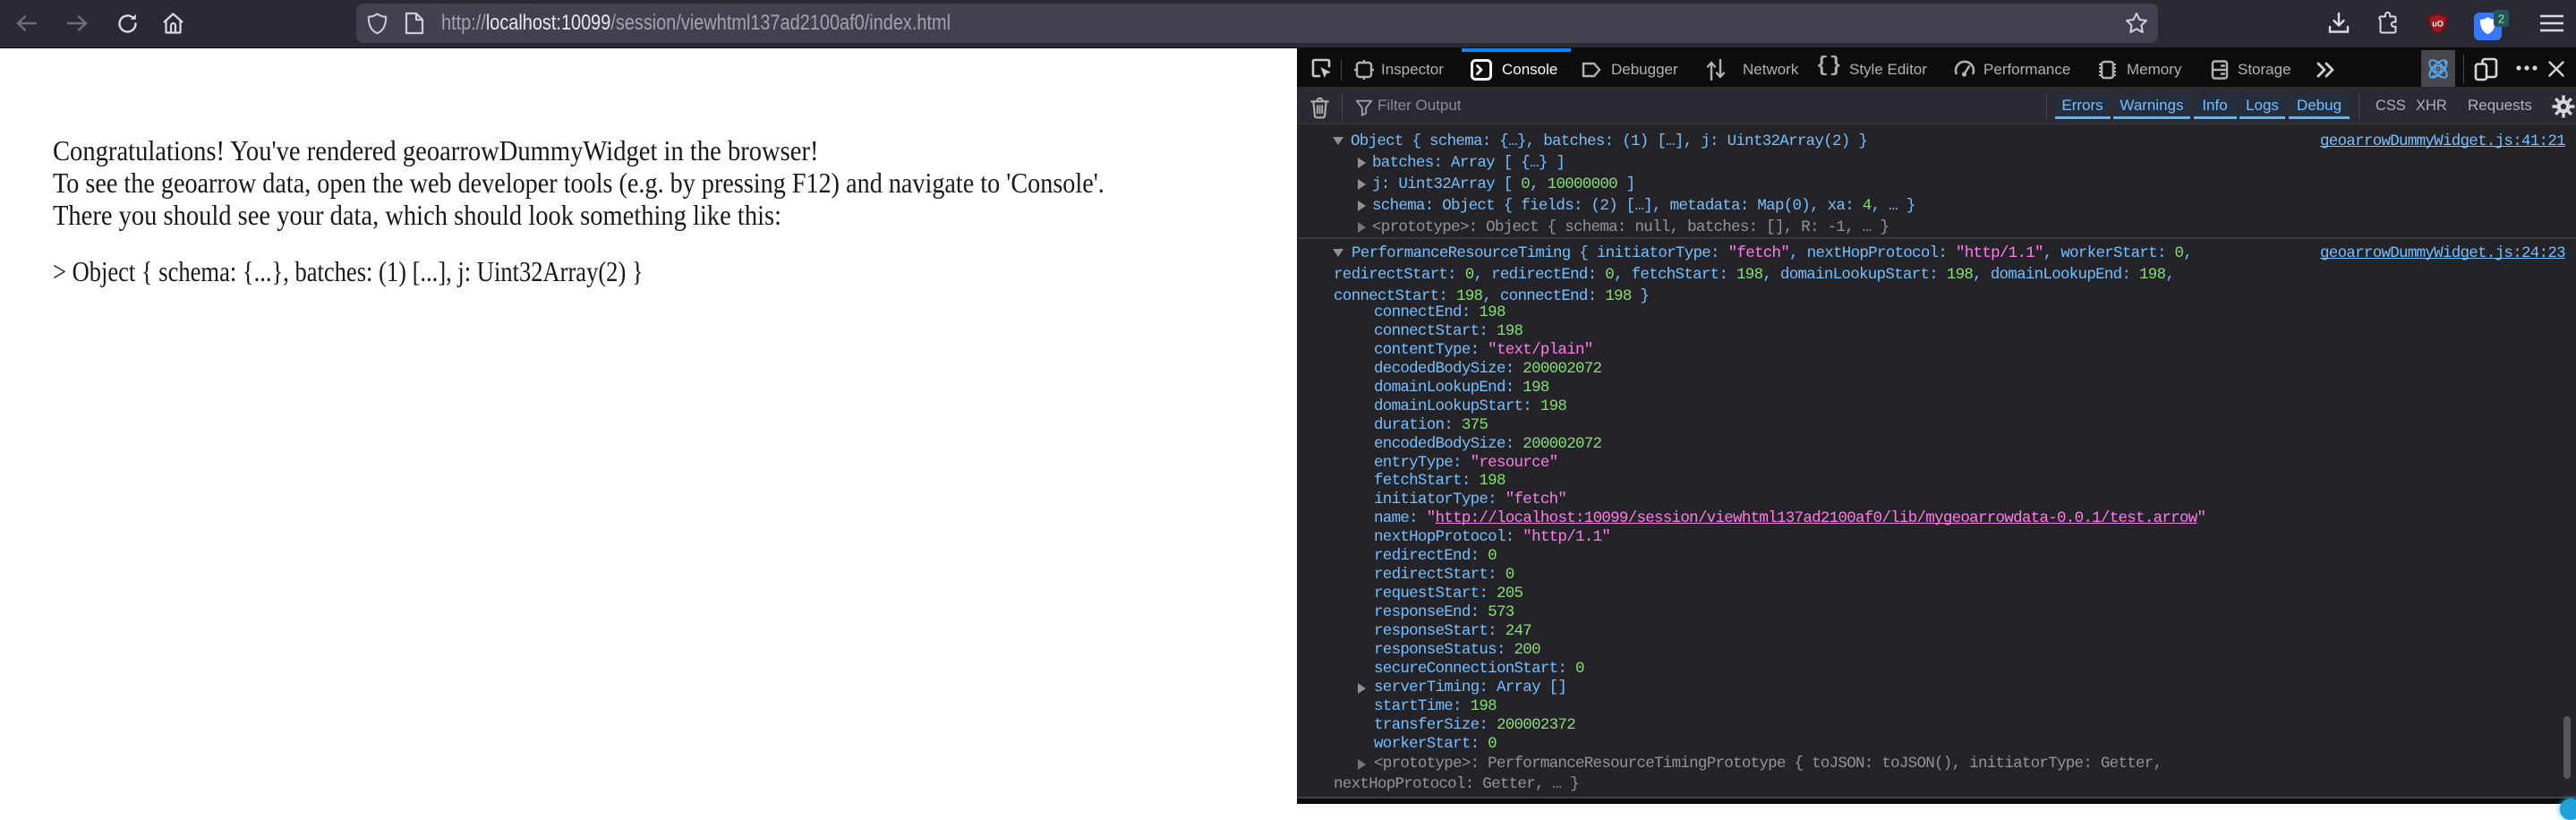  Describe the element at coordinates (2438, 24) in the screenshot. I see `svg-text: uO` at that location.